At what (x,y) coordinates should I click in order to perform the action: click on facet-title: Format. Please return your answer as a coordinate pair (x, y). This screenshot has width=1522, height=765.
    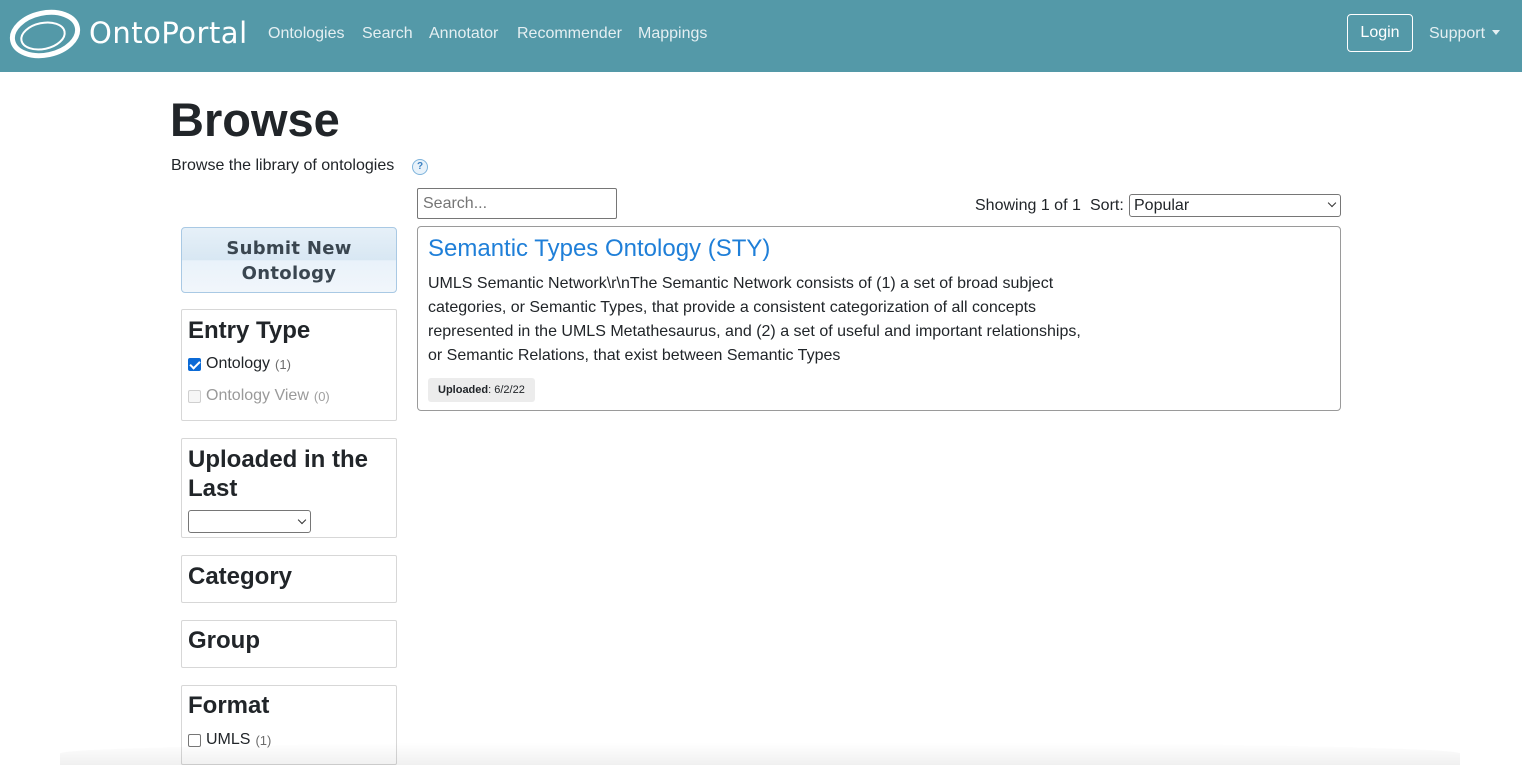
    Looking at the image, I should click on (229, 705).